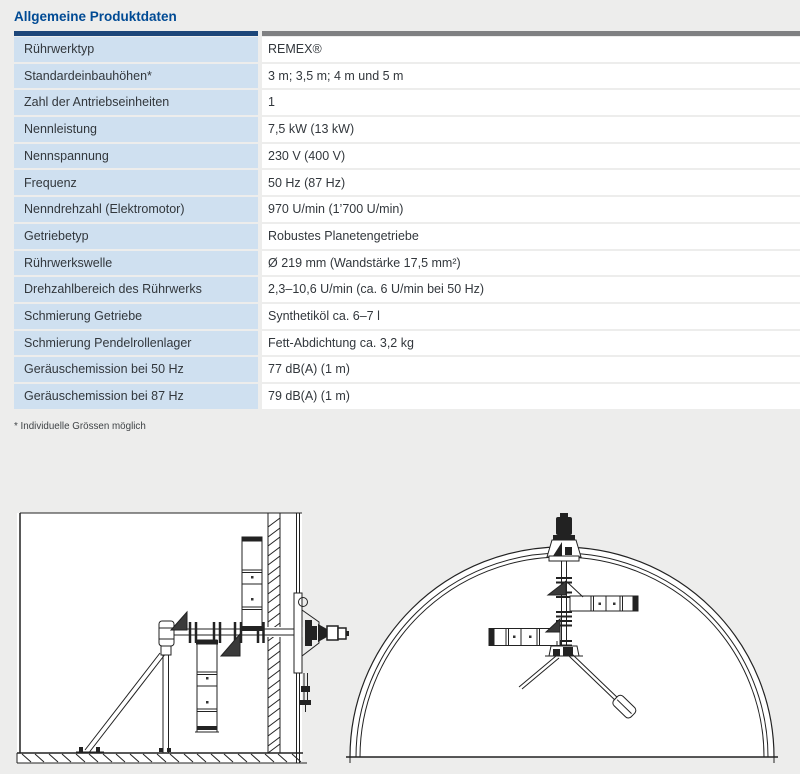  Describe the element at coordinates (136, 103) in the screenshot. I see `spec-label: Zahl der Antriebseinheiten` at that location.